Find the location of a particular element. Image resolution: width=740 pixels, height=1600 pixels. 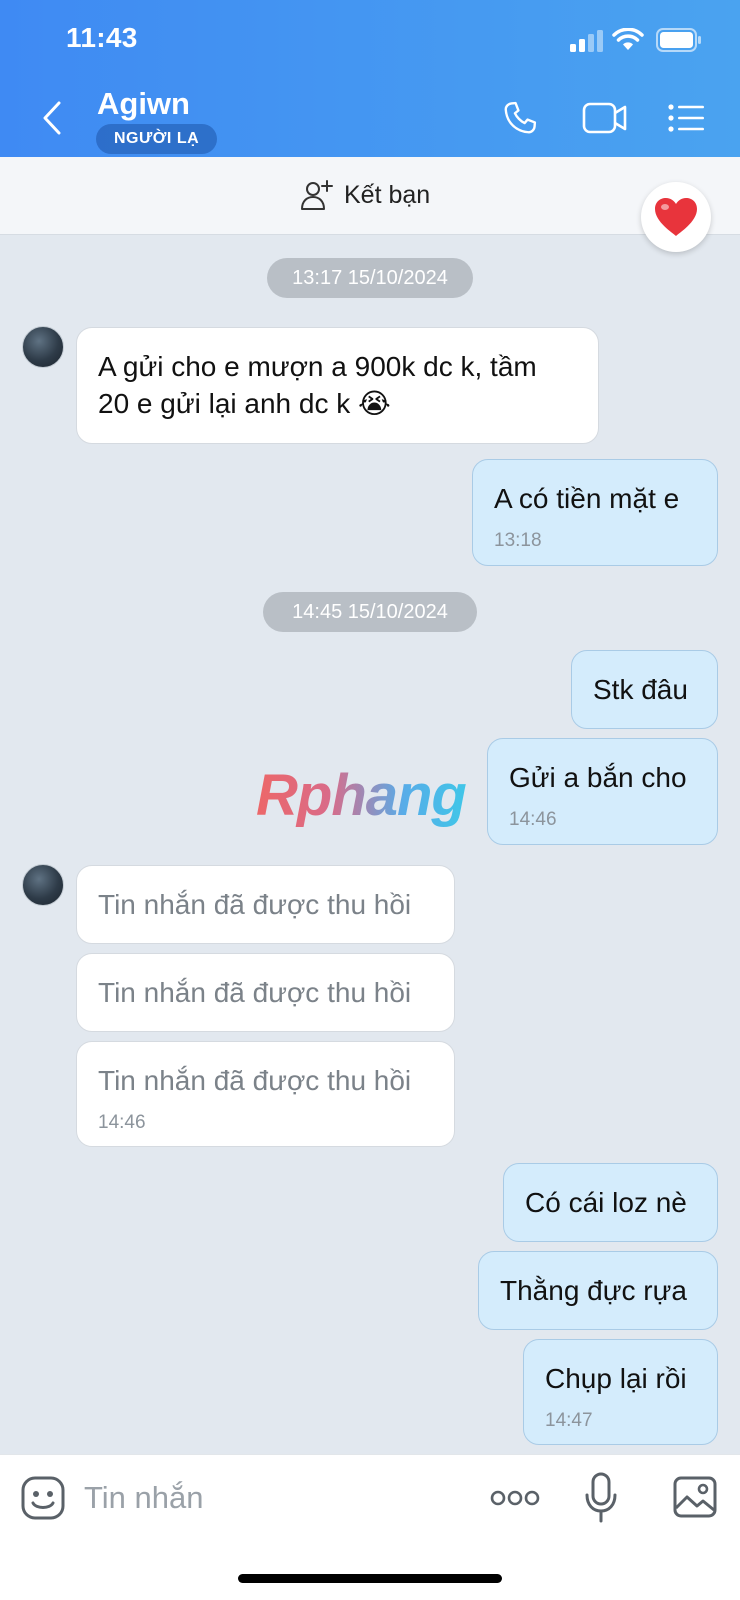

video-camera-icon is located at coordinates (604, 118).